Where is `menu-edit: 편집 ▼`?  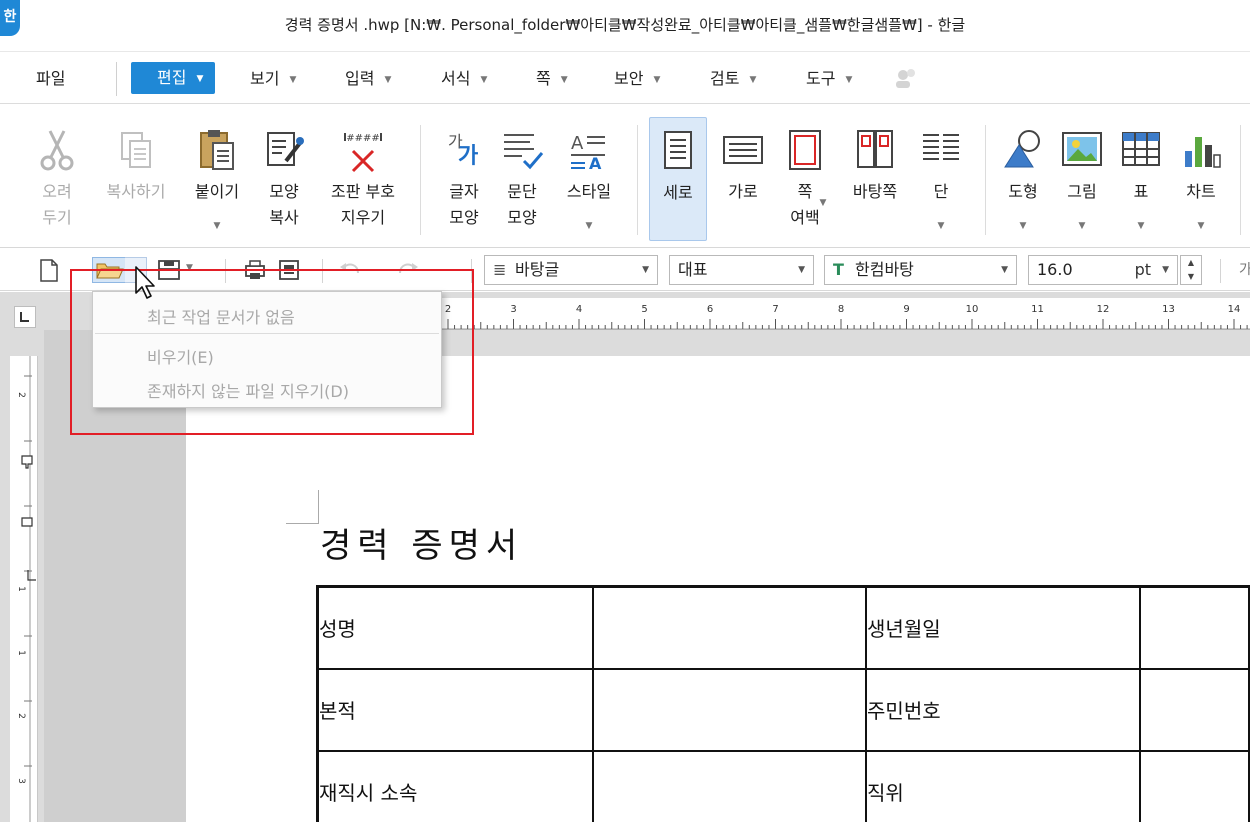
menu-edit: 편집 ▼ is located at coordinates (173, 78).